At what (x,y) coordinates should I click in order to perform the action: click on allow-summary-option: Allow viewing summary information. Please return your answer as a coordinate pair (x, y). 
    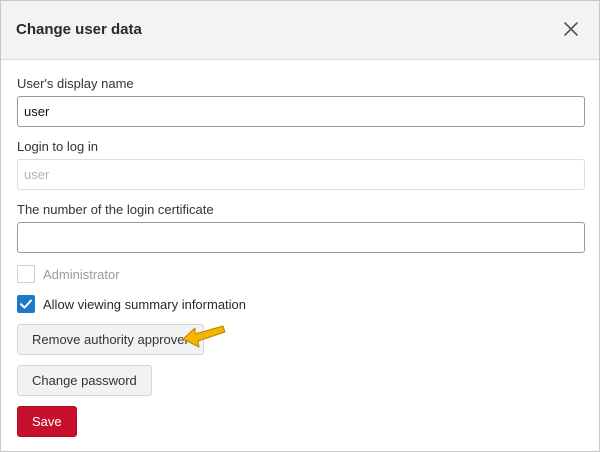
    Looking at the image, I should click on (131, 304).